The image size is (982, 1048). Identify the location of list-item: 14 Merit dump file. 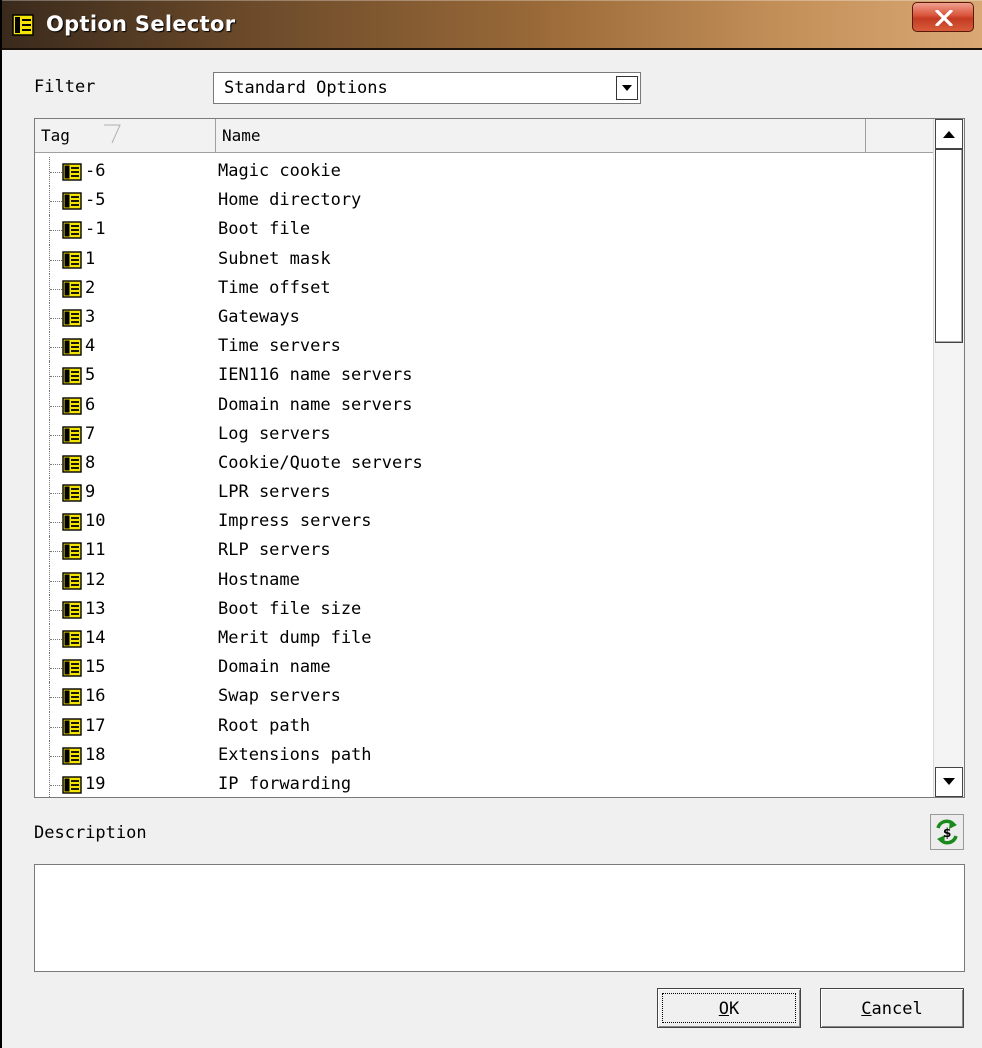
(484, 639).